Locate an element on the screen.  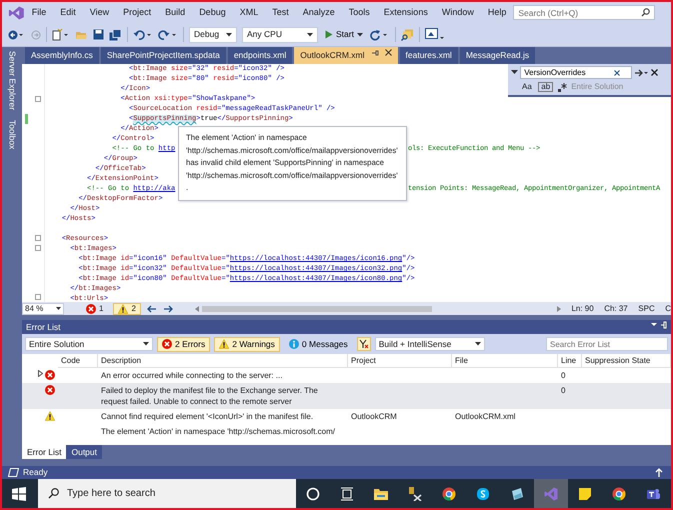
tools-icon is located at coordinates (415, 493).